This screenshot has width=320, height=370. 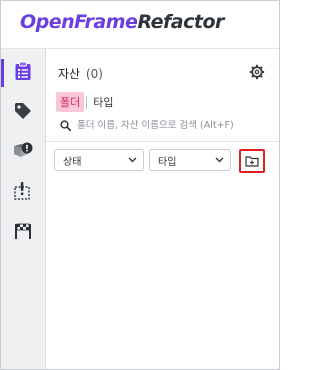 I want to click on tag-icon, so click(x=23, y=113).